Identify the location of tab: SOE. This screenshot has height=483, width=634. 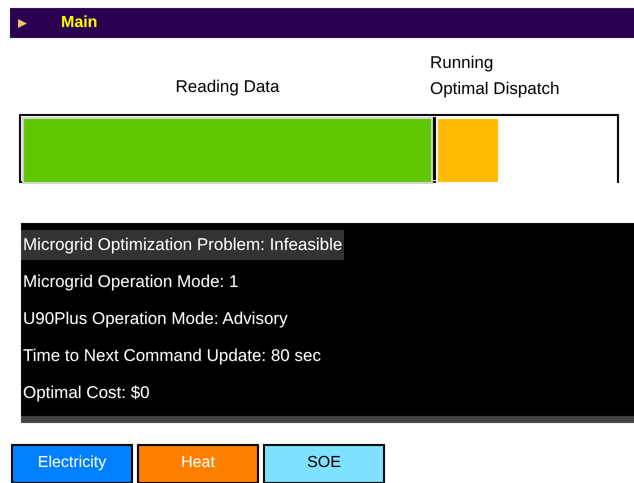
(324, 463).